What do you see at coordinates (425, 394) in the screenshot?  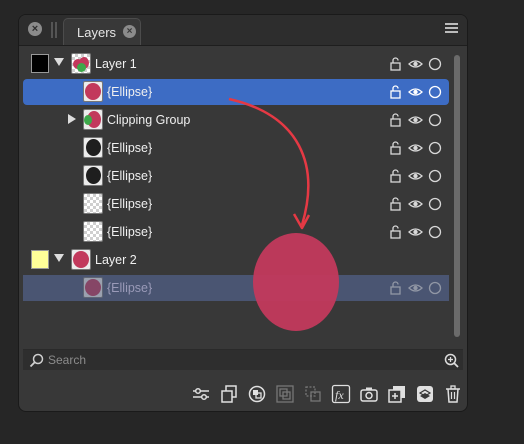 I see `arrange-icon` at bounding box center [425, 394].